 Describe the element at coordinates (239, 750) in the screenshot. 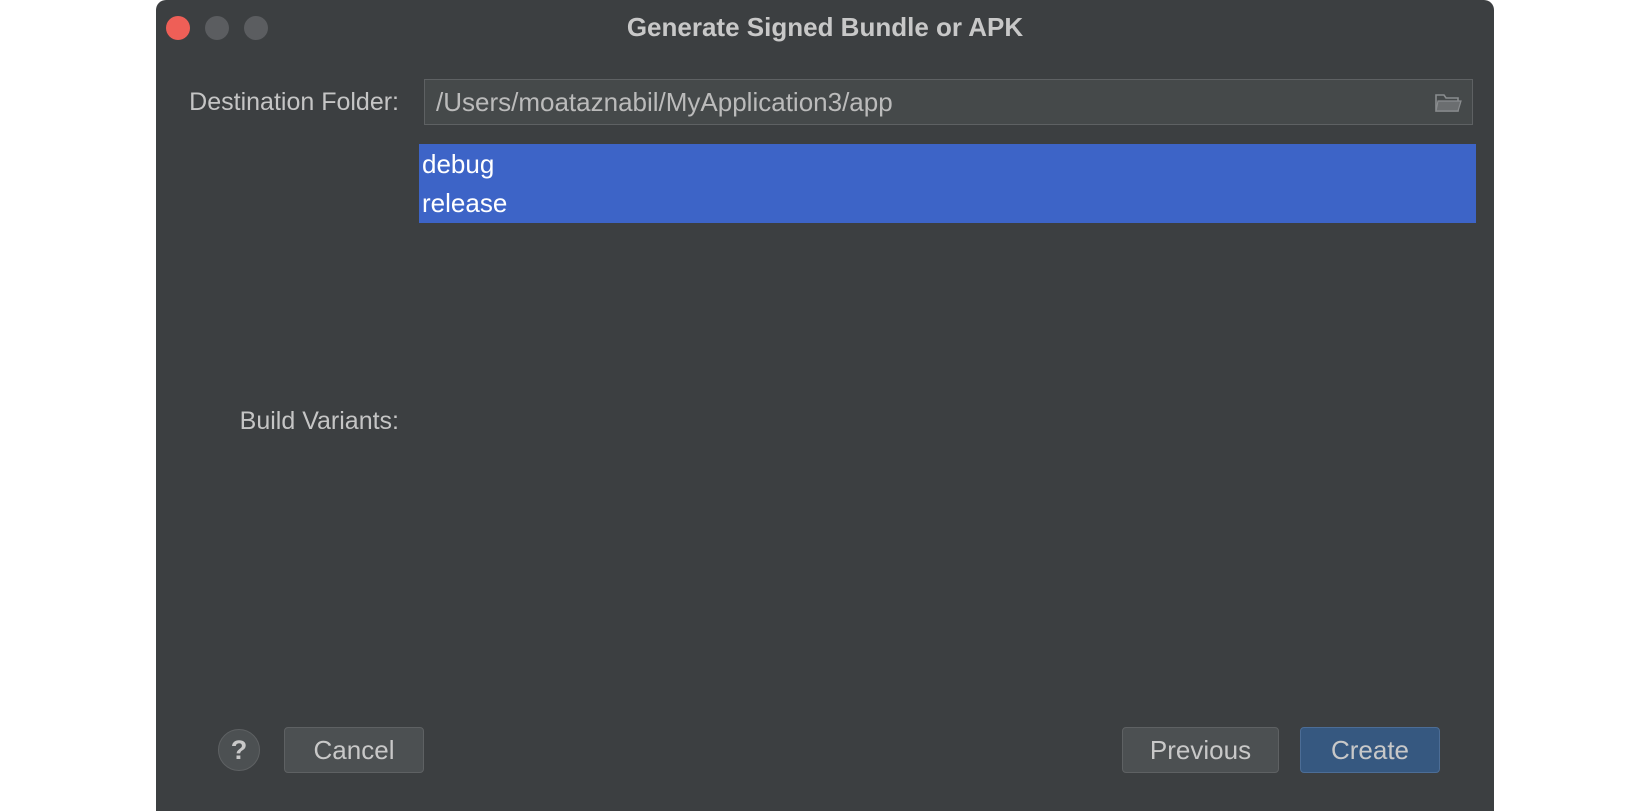

I see `help-button: ?` at that location.